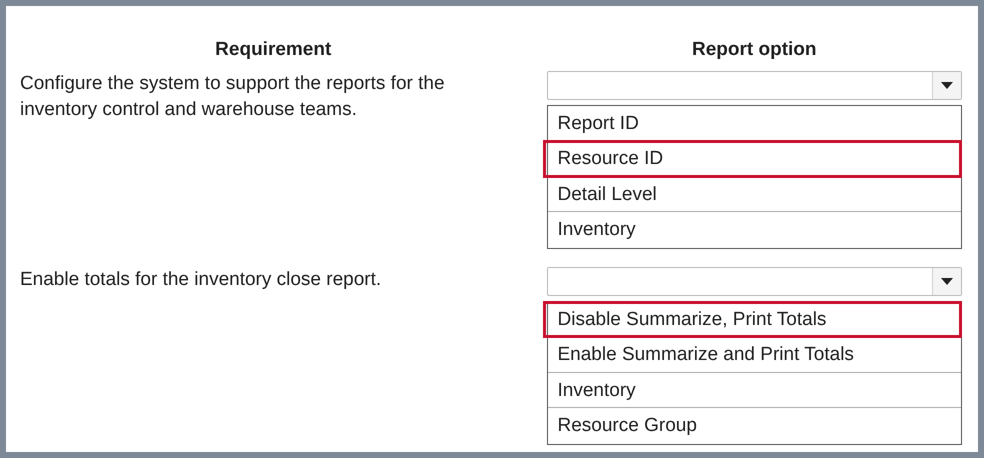  I want to click on requirement-text: Enable totals for the inventory close report., so click(201, 280).